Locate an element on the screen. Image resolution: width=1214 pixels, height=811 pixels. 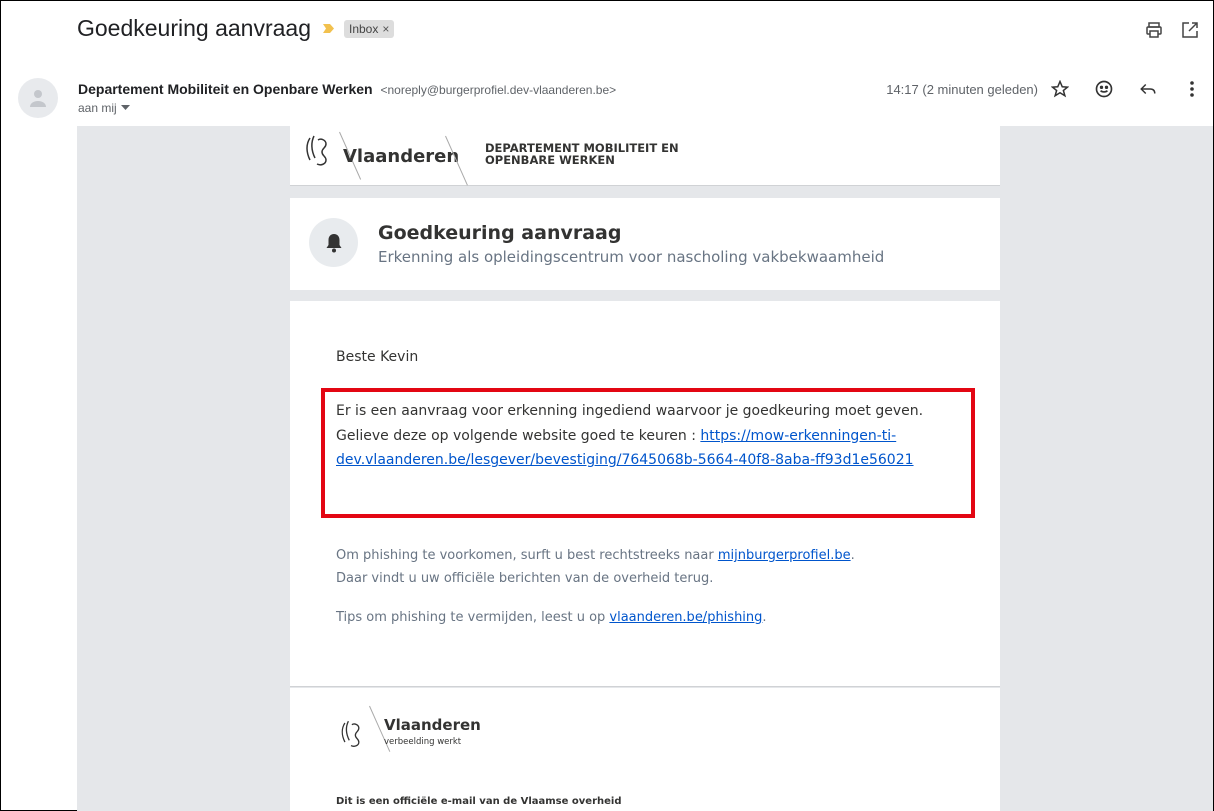
mijnburgerprofiel-link: mijnburgerprofiel.be is located at coordinates (784, 555).